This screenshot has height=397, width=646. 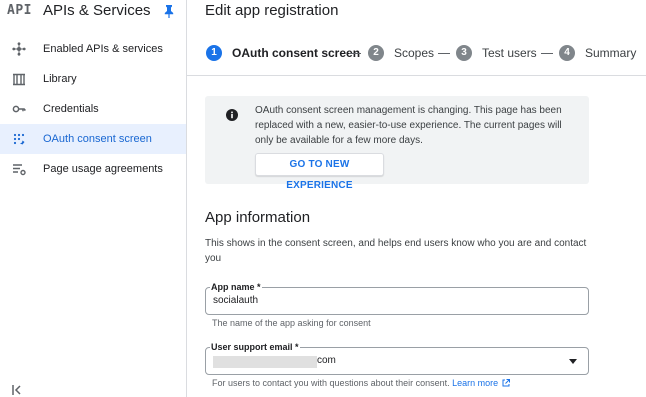 I want to click on email-suffix: com, so click(x=326, y=360).